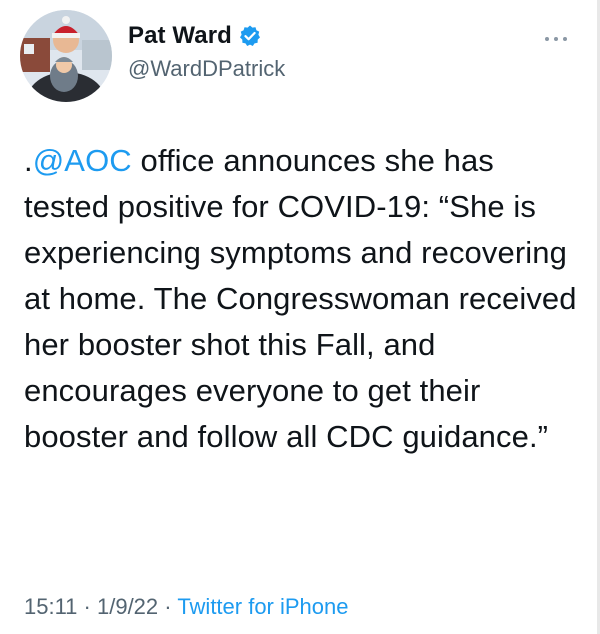 The image size is (600, 634). Describe the element at coordinates (180, 36) in the screenshot. I see `display-name: Pat Ward` at that location.